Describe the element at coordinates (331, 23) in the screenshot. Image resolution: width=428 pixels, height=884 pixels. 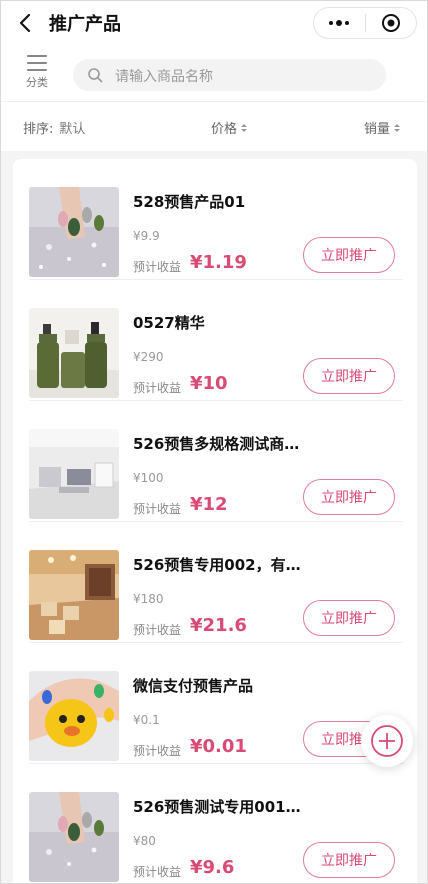
I see `more-dots-icon` at that location.